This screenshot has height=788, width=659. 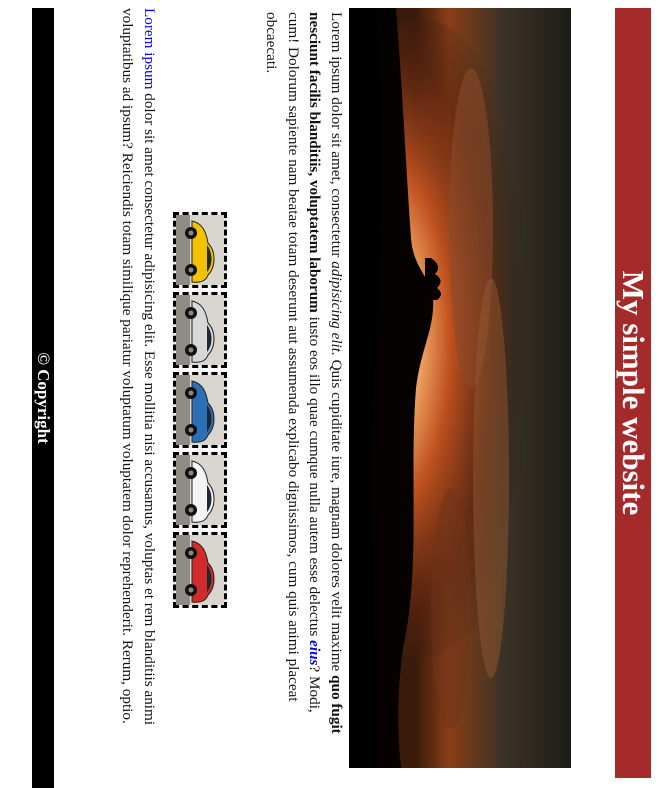 What do you see at coordinates (336, 137) in the screenshot?
I see `paragraph-text: Lorem ipsum dolor sit amet, consectetur` at bounding box center [336, 137].